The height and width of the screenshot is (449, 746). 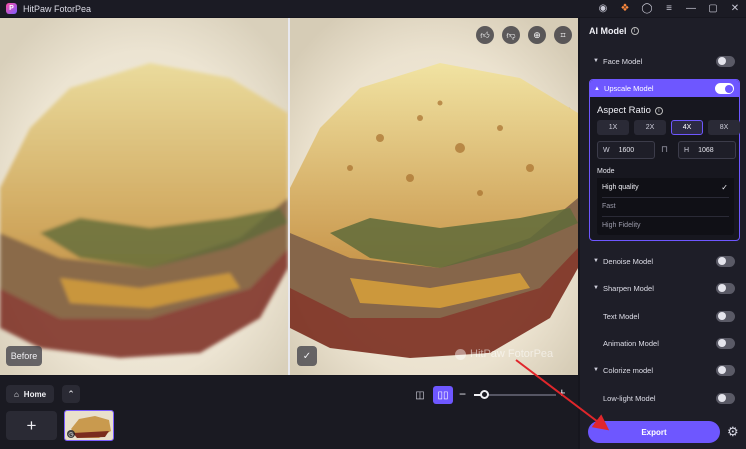 I want to click on denoise-model-label: Denoise Model, so click(x=628, y=261).